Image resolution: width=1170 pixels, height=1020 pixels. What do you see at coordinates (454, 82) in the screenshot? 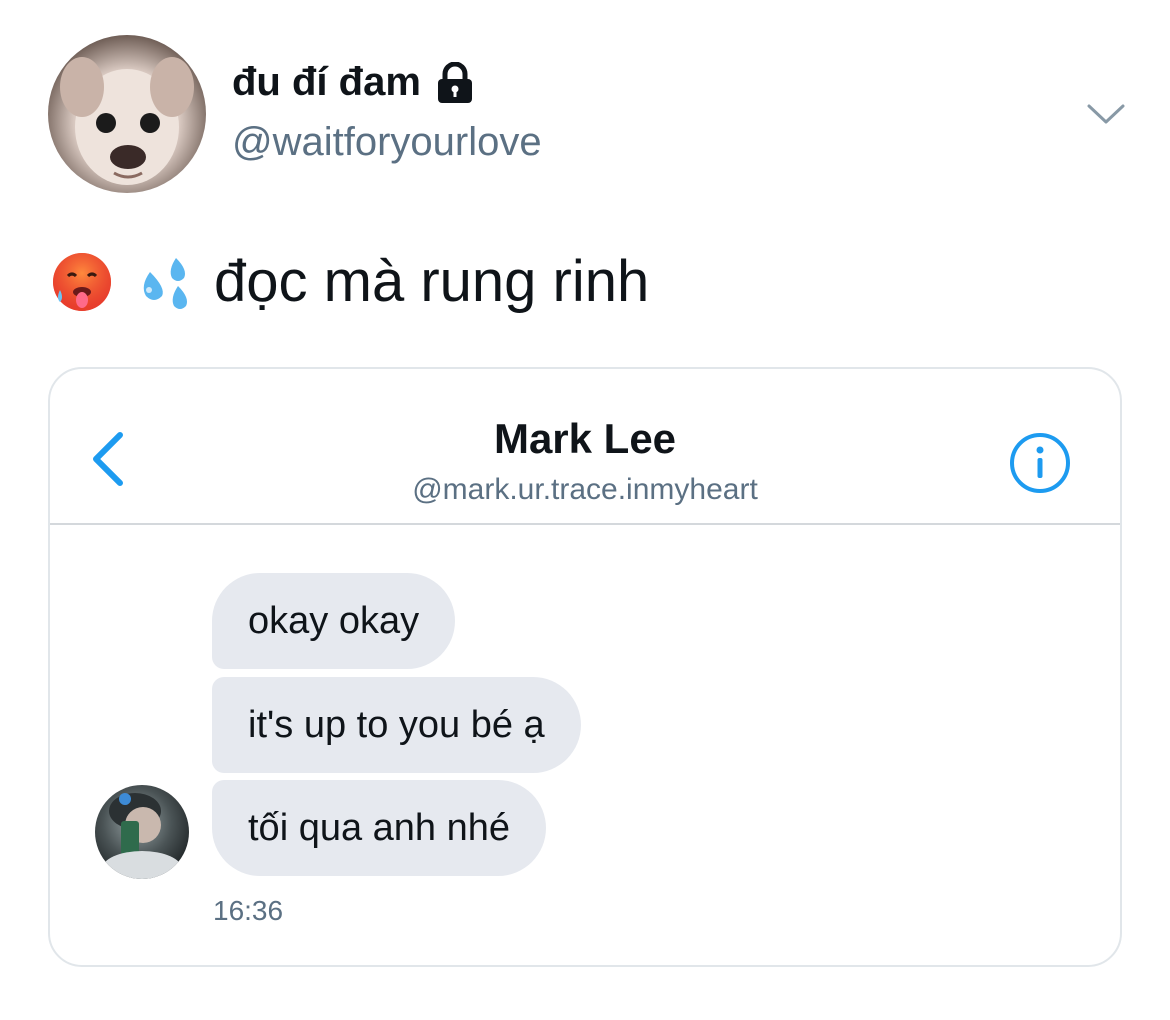
I see `lock-icon` at bounding box center [454, 82].